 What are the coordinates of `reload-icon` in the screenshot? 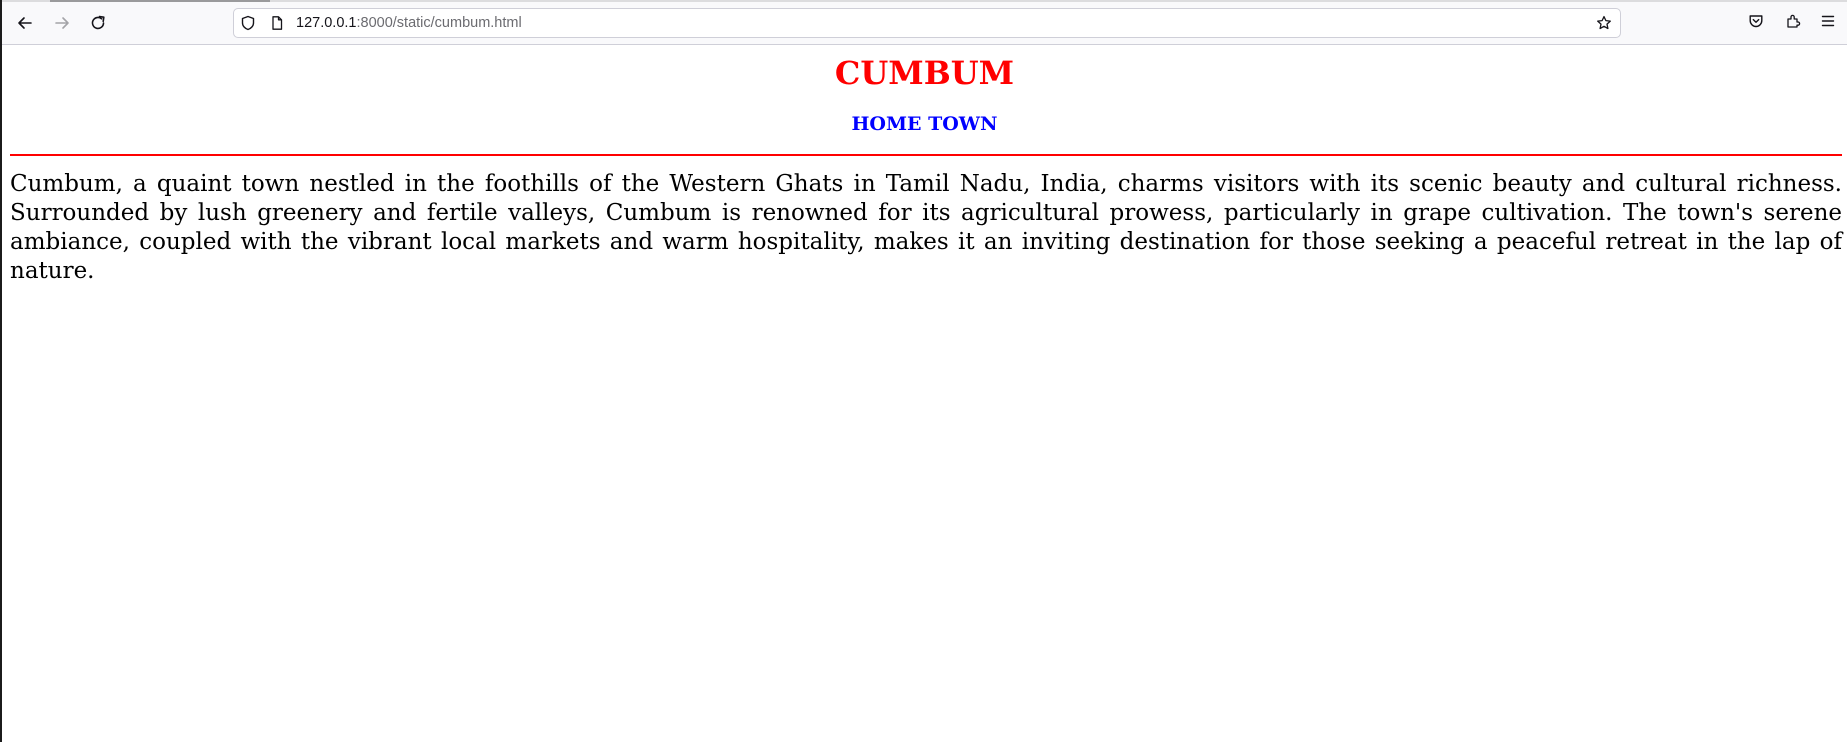 It's located at (98, 23).